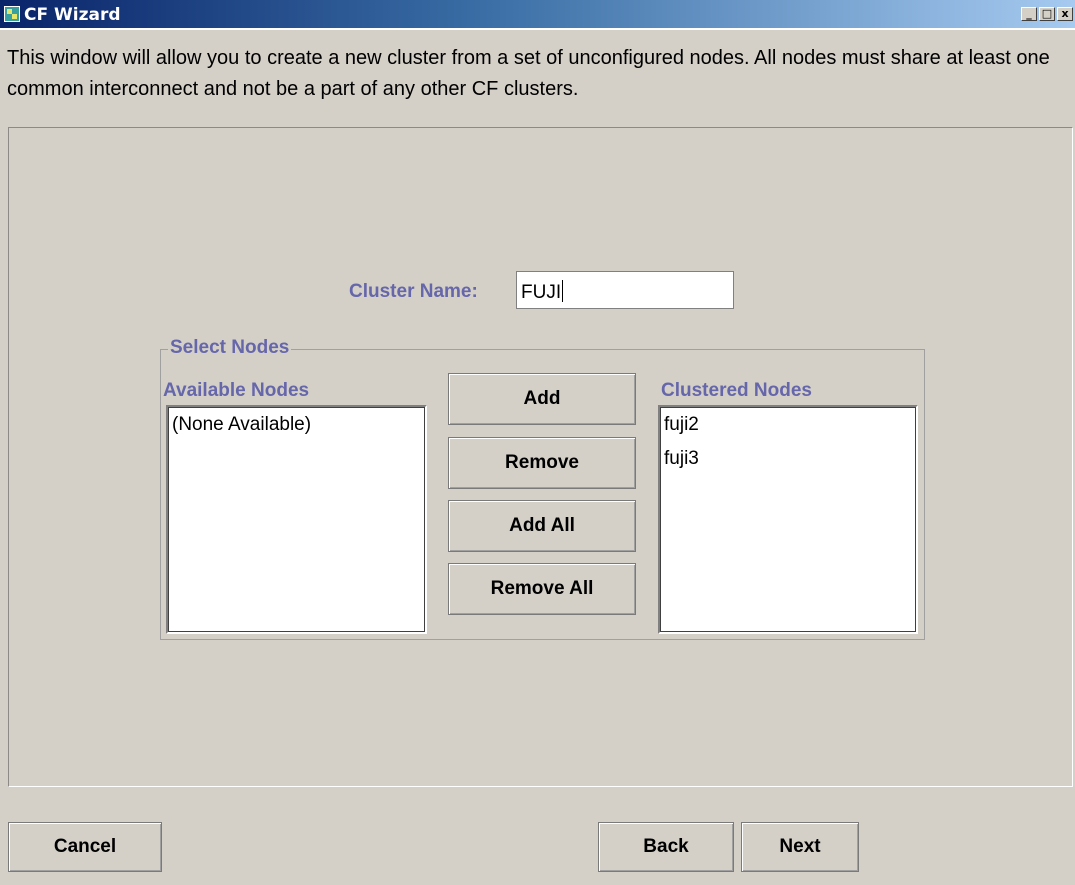 The width and height of the screenshot is (1075, 885). What do you see at coordinates (537, 15) in the screenshot?
I see `title-bar: CF Wizard _ □ x` at bounding box center [537, 15].